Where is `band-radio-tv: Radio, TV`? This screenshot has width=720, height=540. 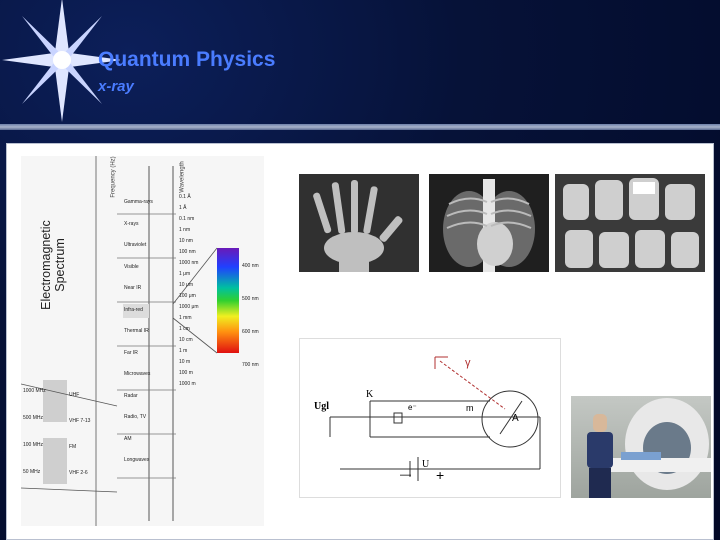 band-radio-tv: Radio, TV is located at coordinates (135, 417).